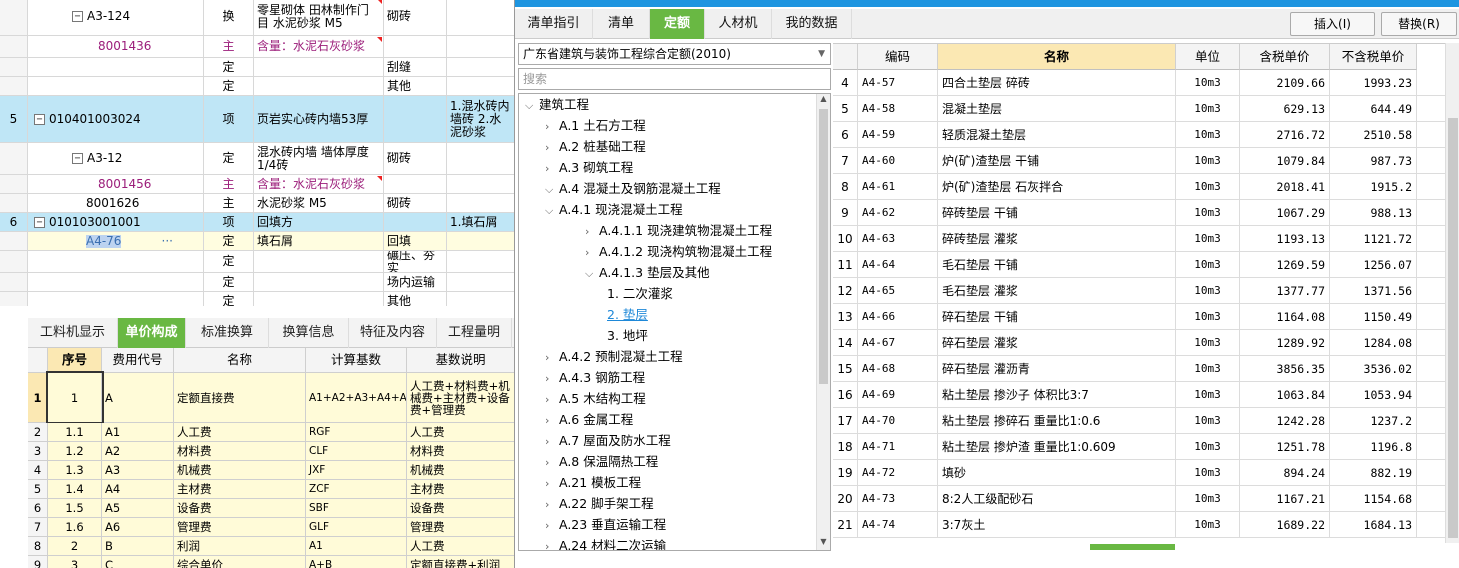  I want to click on column-header: 名称, so click(240, 360).